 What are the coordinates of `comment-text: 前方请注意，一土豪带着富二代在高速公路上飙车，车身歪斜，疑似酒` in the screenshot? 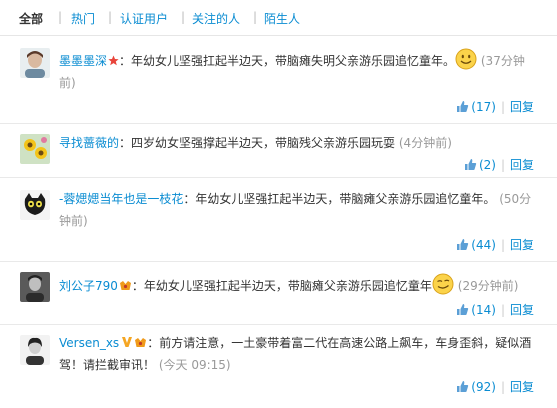 It's located at (345, 343).